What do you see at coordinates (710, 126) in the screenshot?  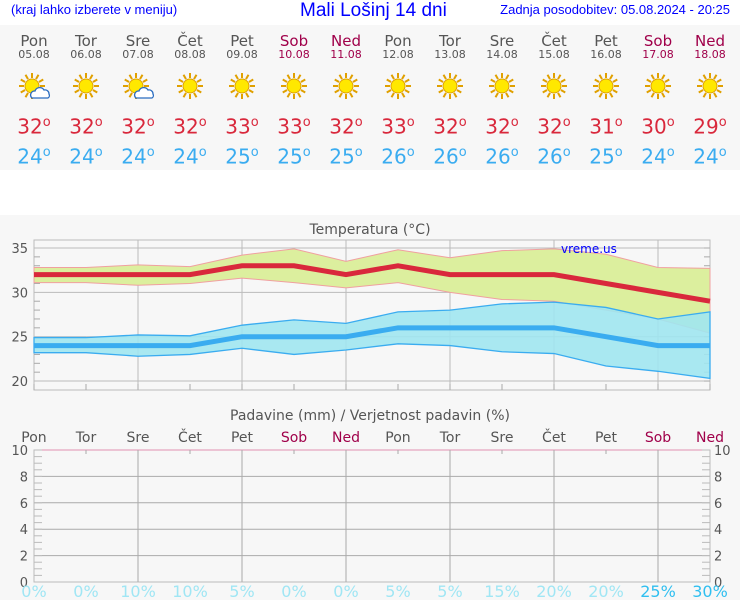 I see `max-temp: 29o` at bounding box center [710, 126].